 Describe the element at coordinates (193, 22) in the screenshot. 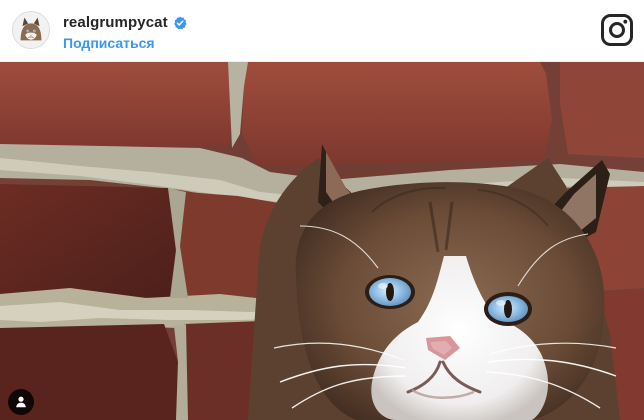

I see `username-row: realgrumpycat` at that location.